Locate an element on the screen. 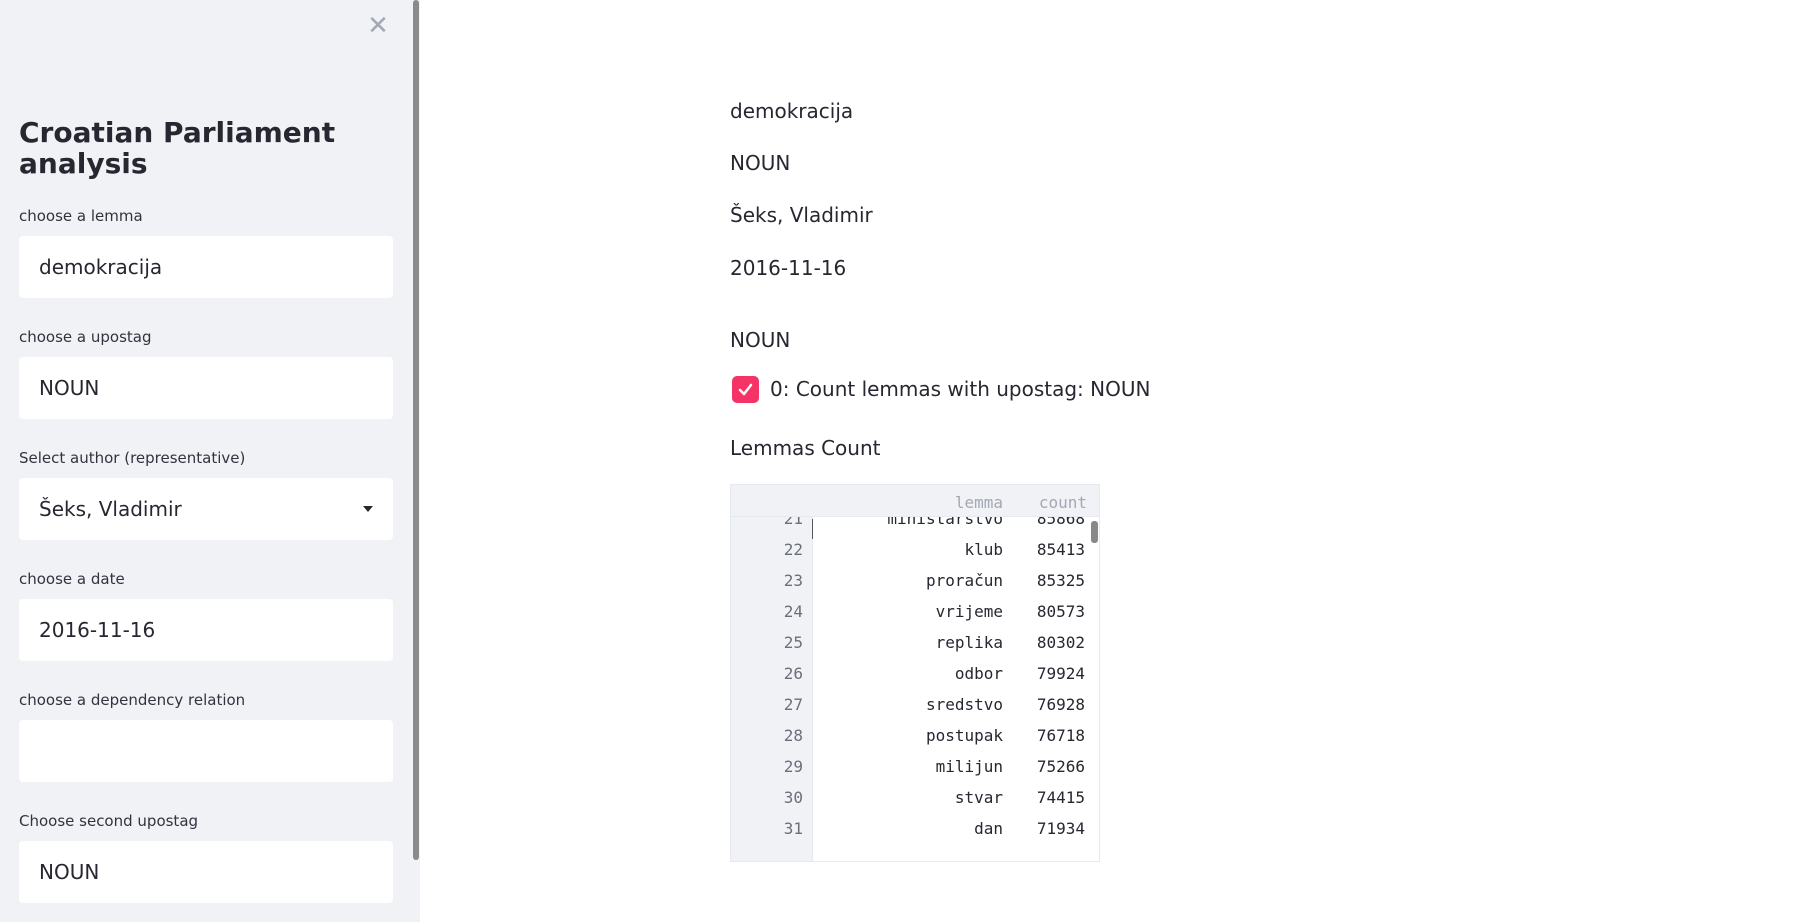 The width and height of the screenshot is (1819, 922). count-cell: 79924 is located at coordinates (1060, 673).